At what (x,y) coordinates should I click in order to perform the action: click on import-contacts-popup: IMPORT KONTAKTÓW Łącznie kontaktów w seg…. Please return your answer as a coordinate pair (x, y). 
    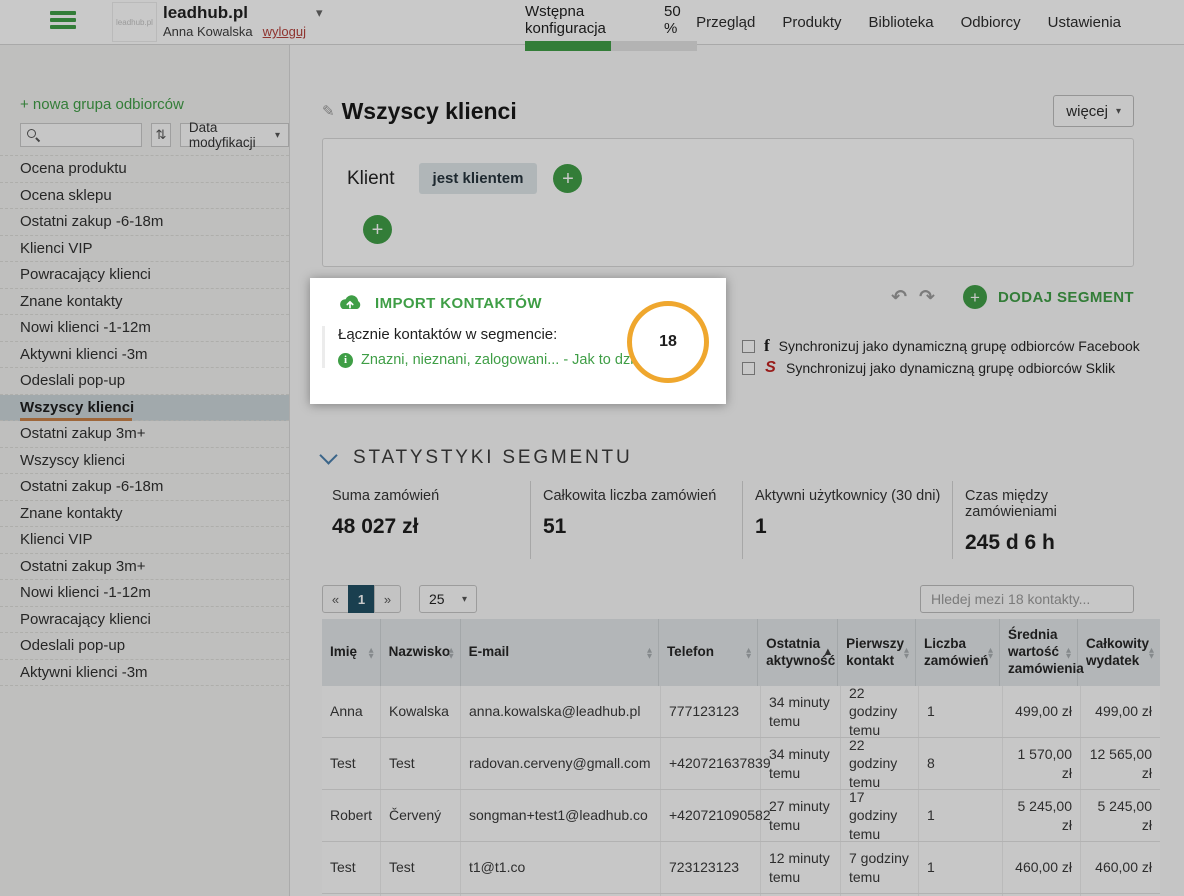
    Looking at the image, I should click on (518, 341).